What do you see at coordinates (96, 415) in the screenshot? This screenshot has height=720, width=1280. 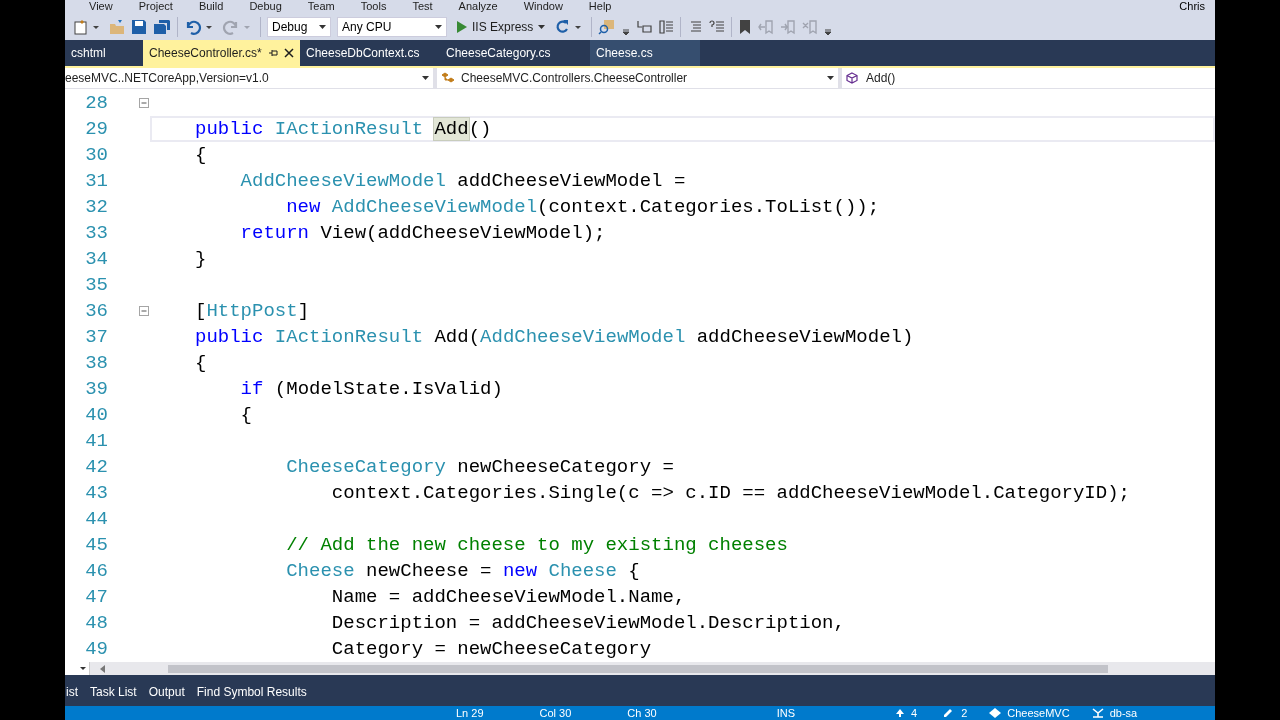 I see `line-number: 40` at bounding box center [96, 415].